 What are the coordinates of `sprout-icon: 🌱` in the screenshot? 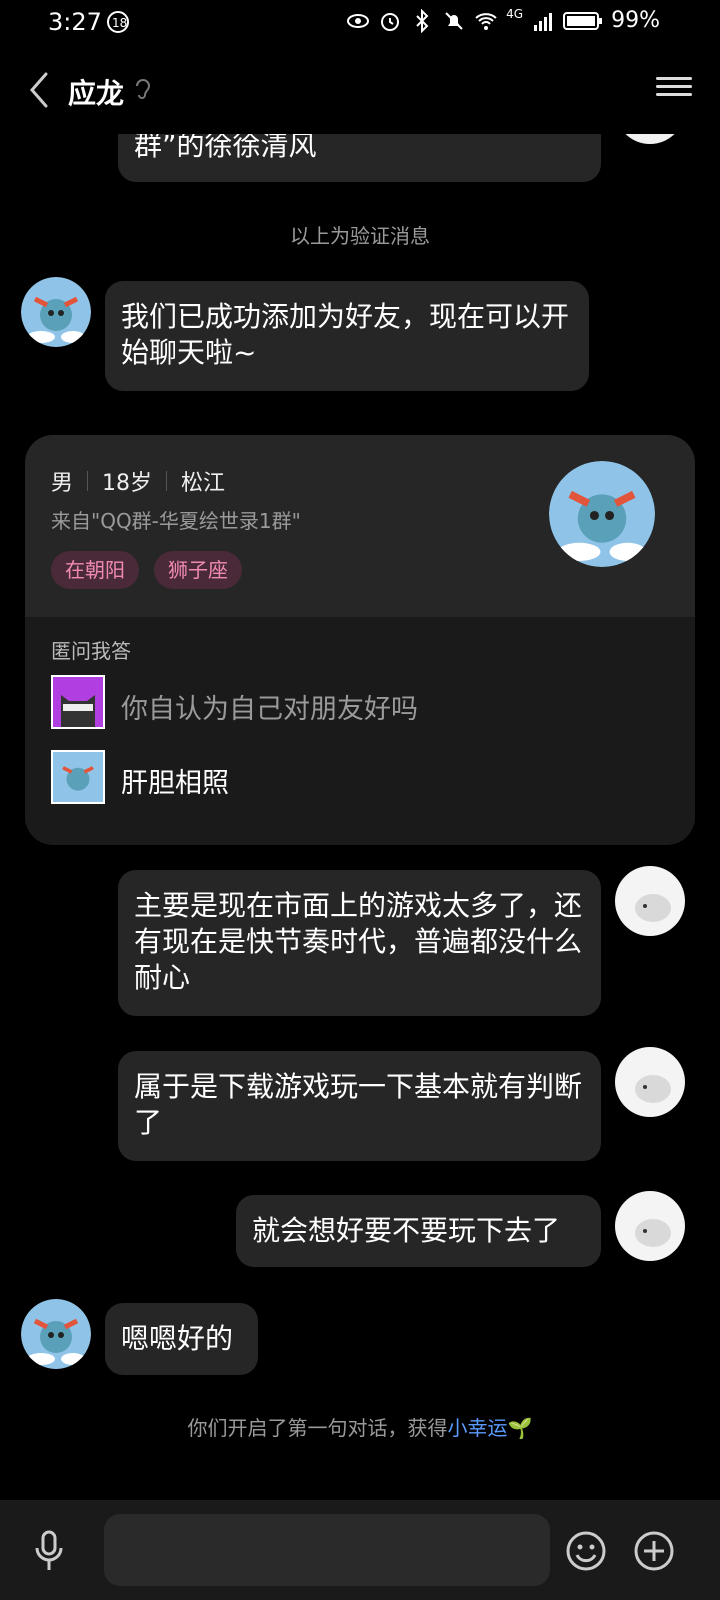 It's located at (520, 1428).